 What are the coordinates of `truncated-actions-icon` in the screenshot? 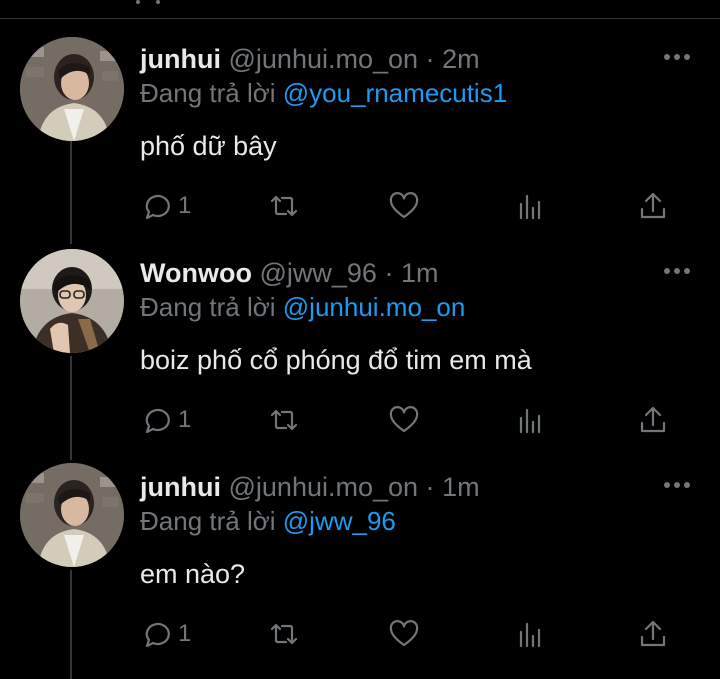 It's located at (149, 2).